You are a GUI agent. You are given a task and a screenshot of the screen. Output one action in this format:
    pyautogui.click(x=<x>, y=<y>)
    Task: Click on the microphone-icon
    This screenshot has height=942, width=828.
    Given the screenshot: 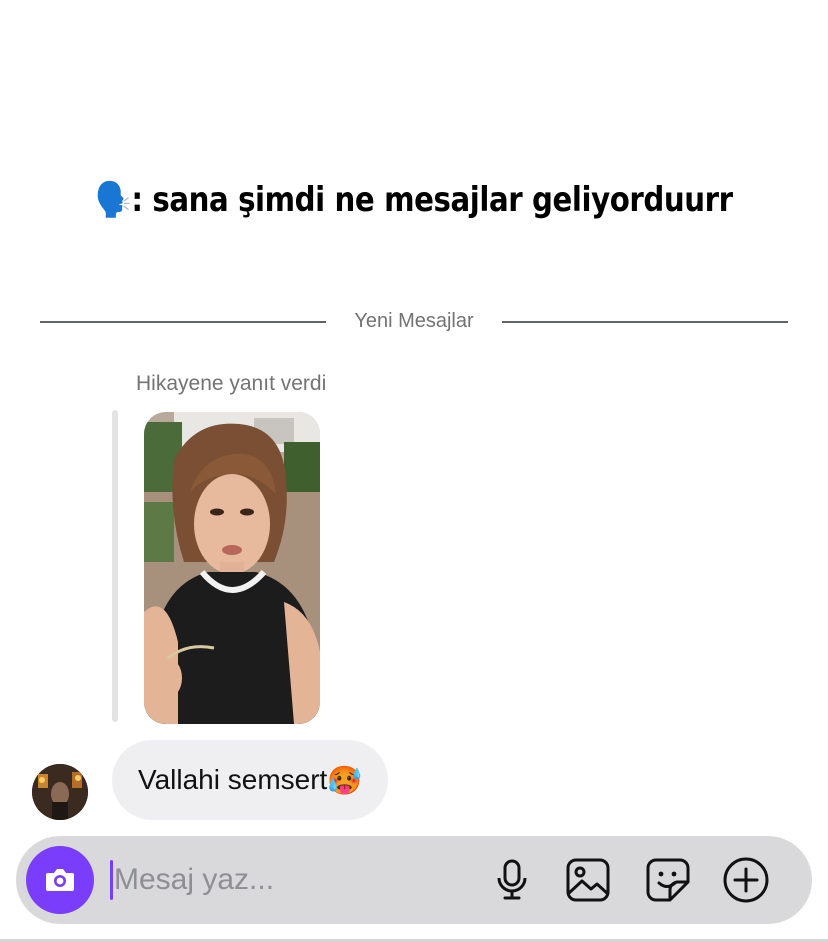 What is the action you would take?
    pyautogui.click(x=512, y=879)
    